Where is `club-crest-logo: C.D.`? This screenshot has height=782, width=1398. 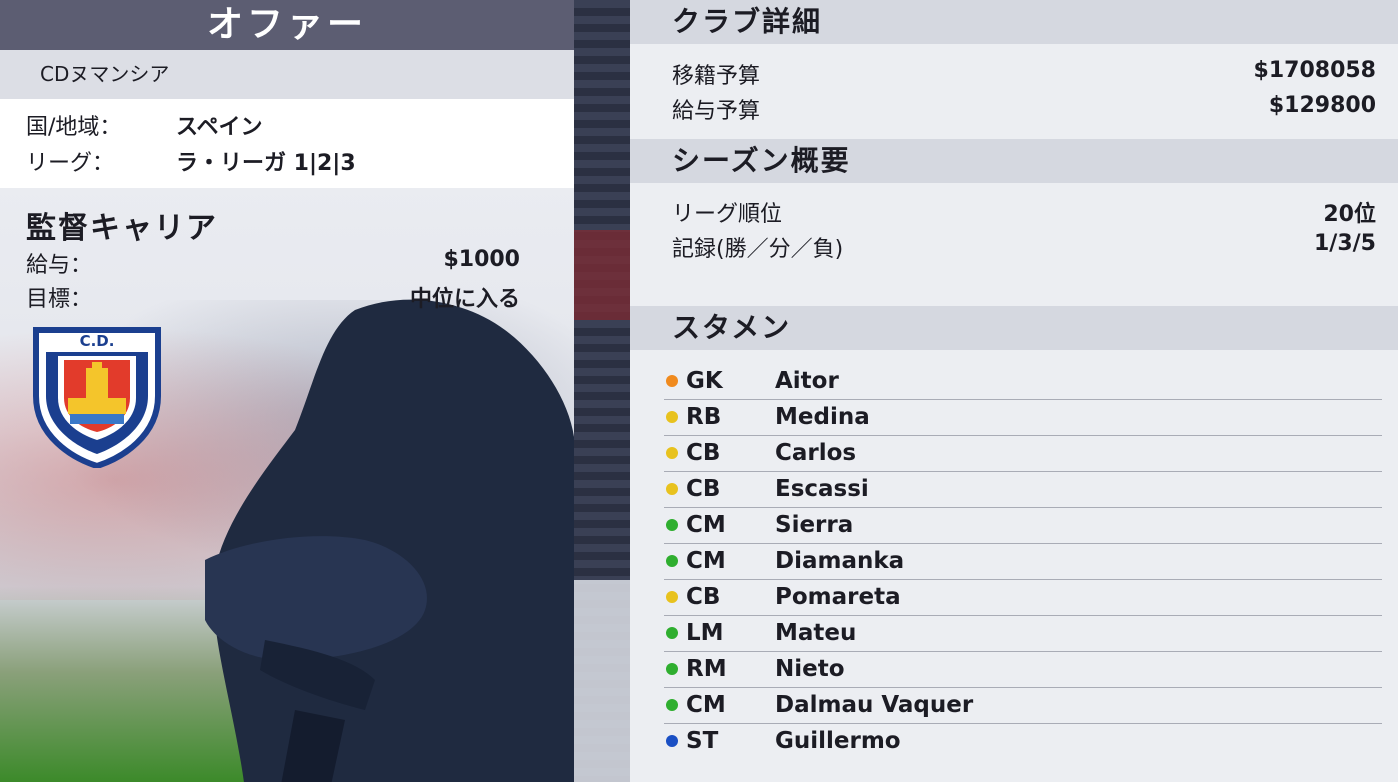
club-crest-logo: C.D. is located at coordinates (97, 397).